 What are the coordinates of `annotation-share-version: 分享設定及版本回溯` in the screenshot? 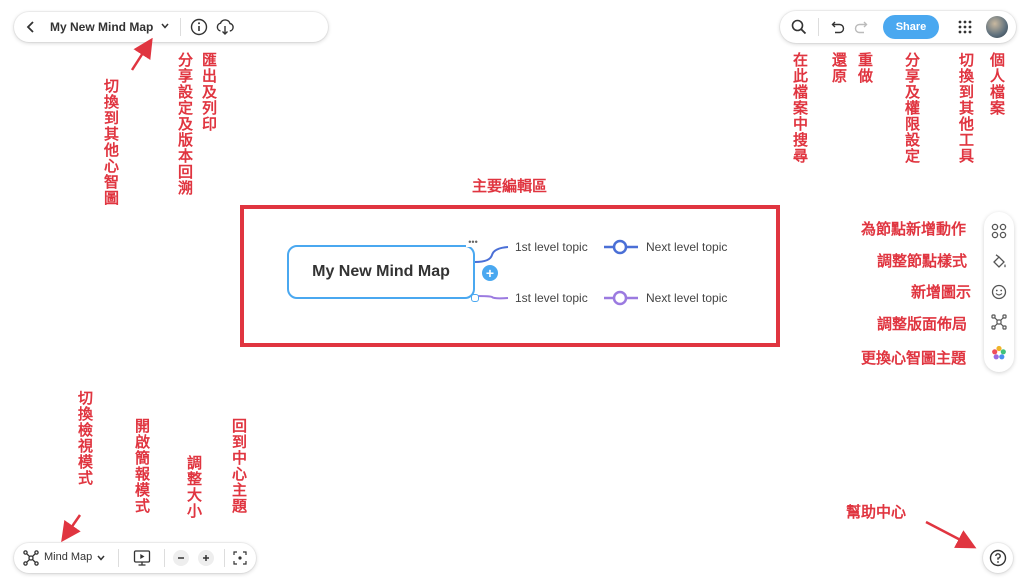 It's located at (184, 124).